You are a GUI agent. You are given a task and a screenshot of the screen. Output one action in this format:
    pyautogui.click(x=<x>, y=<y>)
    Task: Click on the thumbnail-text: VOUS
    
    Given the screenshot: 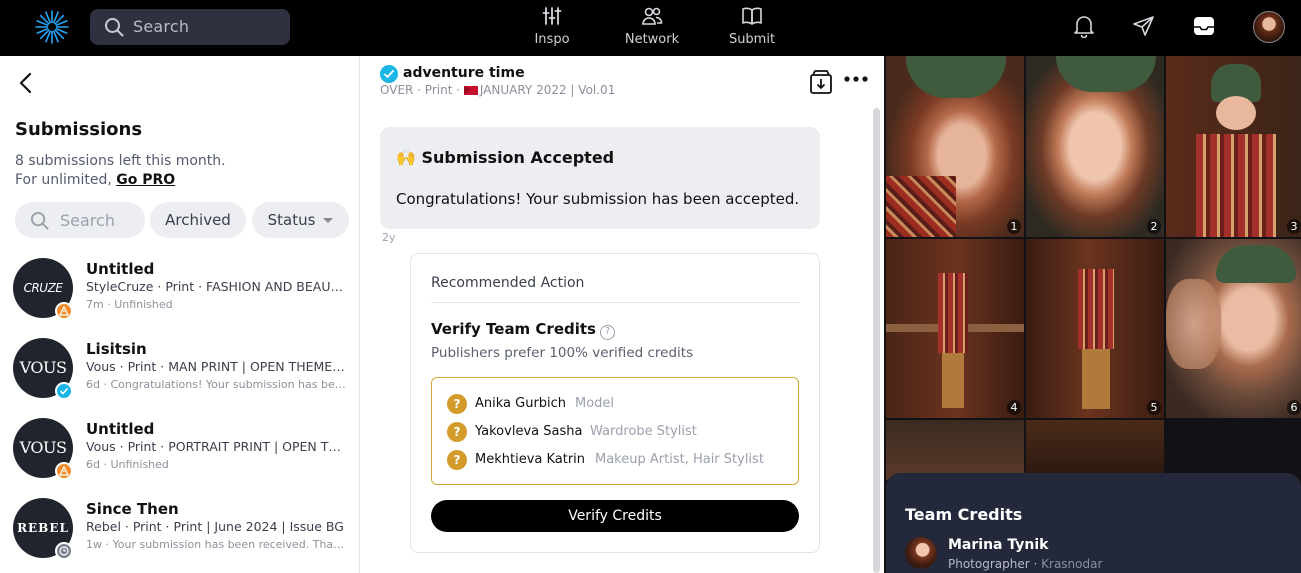 What is the action you would take?
    pyautogui.click(x=43, y=367)
    